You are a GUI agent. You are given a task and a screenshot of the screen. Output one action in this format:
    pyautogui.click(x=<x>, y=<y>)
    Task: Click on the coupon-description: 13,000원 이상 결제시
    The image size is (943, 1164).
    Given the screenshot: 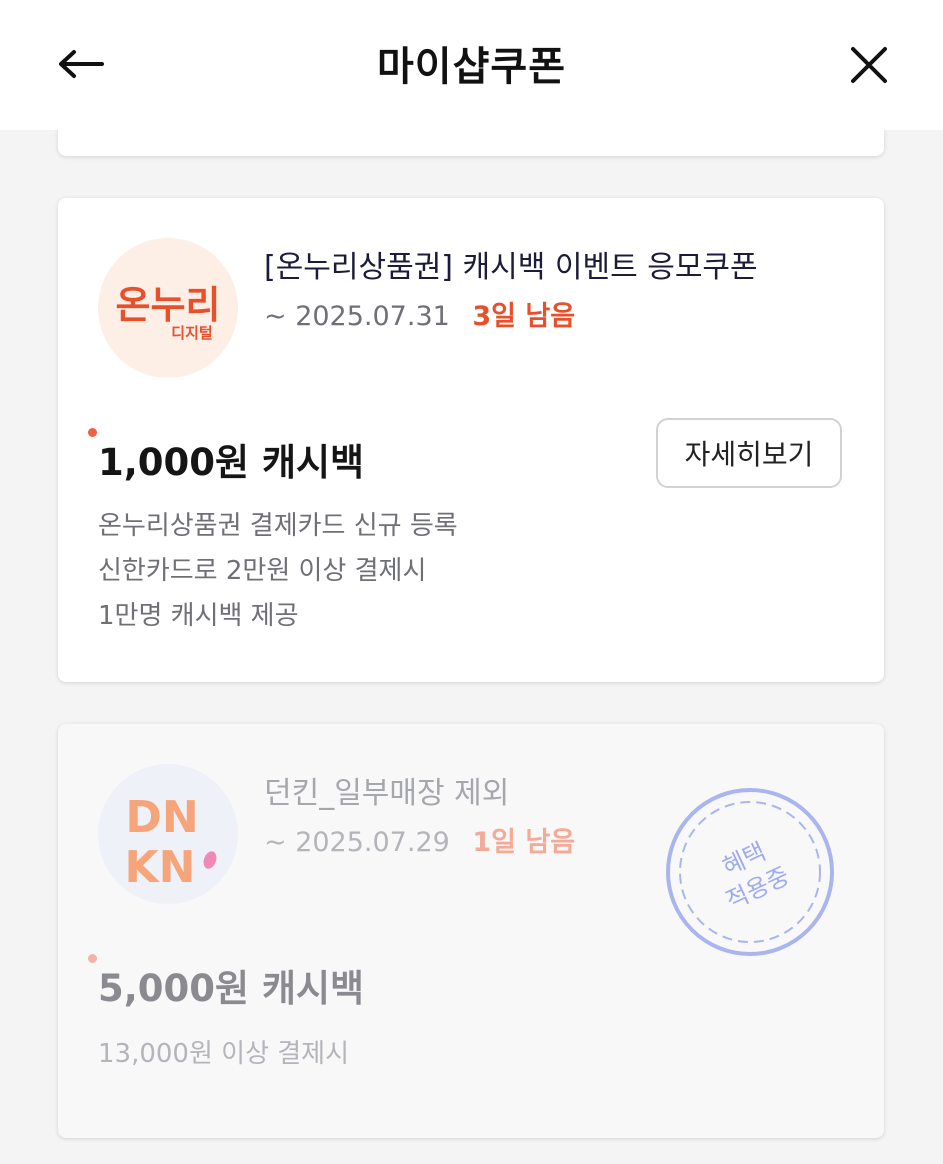 What is the action you would take?
    pyautogui.click(x=223, y=1054)
    